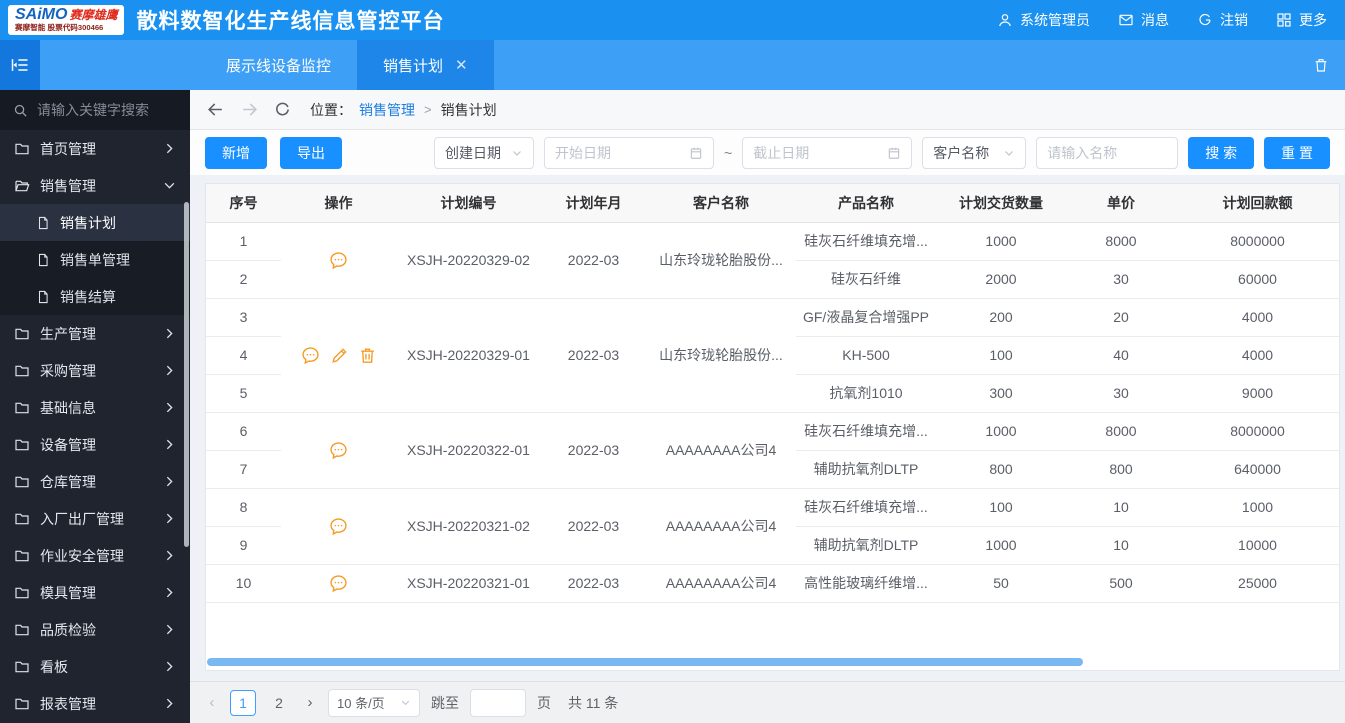 This screenshot has height=723, width=1345. I want to click on cell-serial: 1, so click(243, 241).